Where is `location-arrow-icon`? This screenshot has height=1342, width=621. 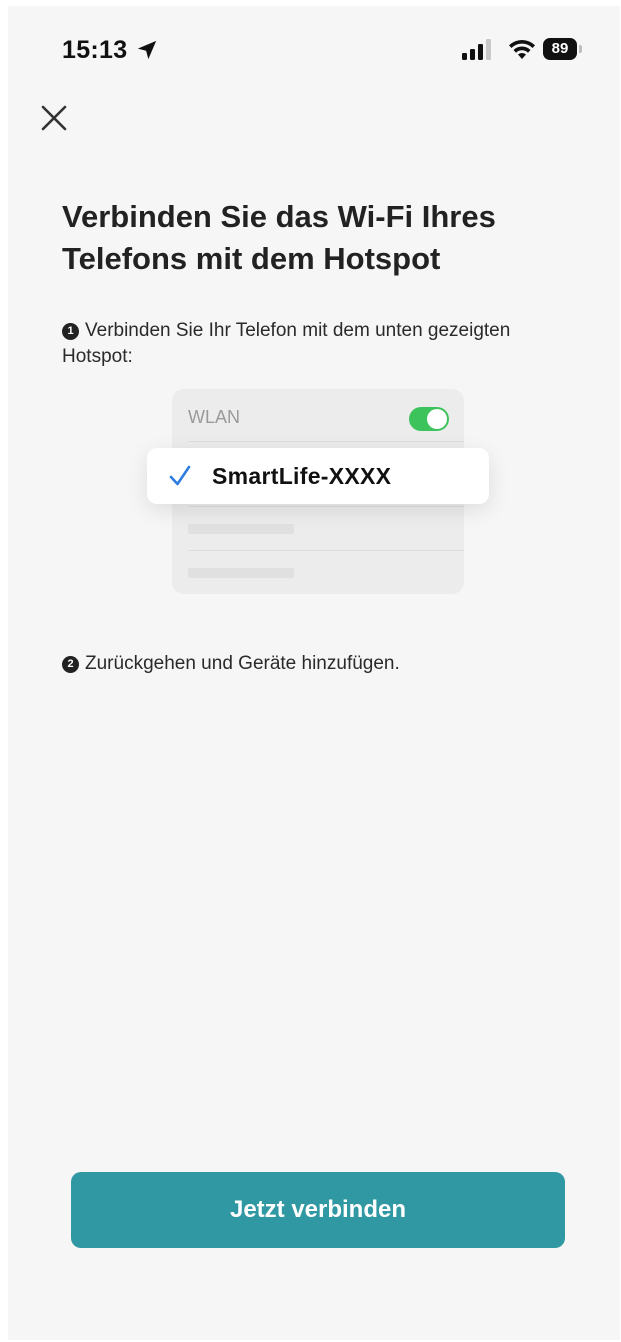
location-arrow-icon is located at coordinates (147, 50).